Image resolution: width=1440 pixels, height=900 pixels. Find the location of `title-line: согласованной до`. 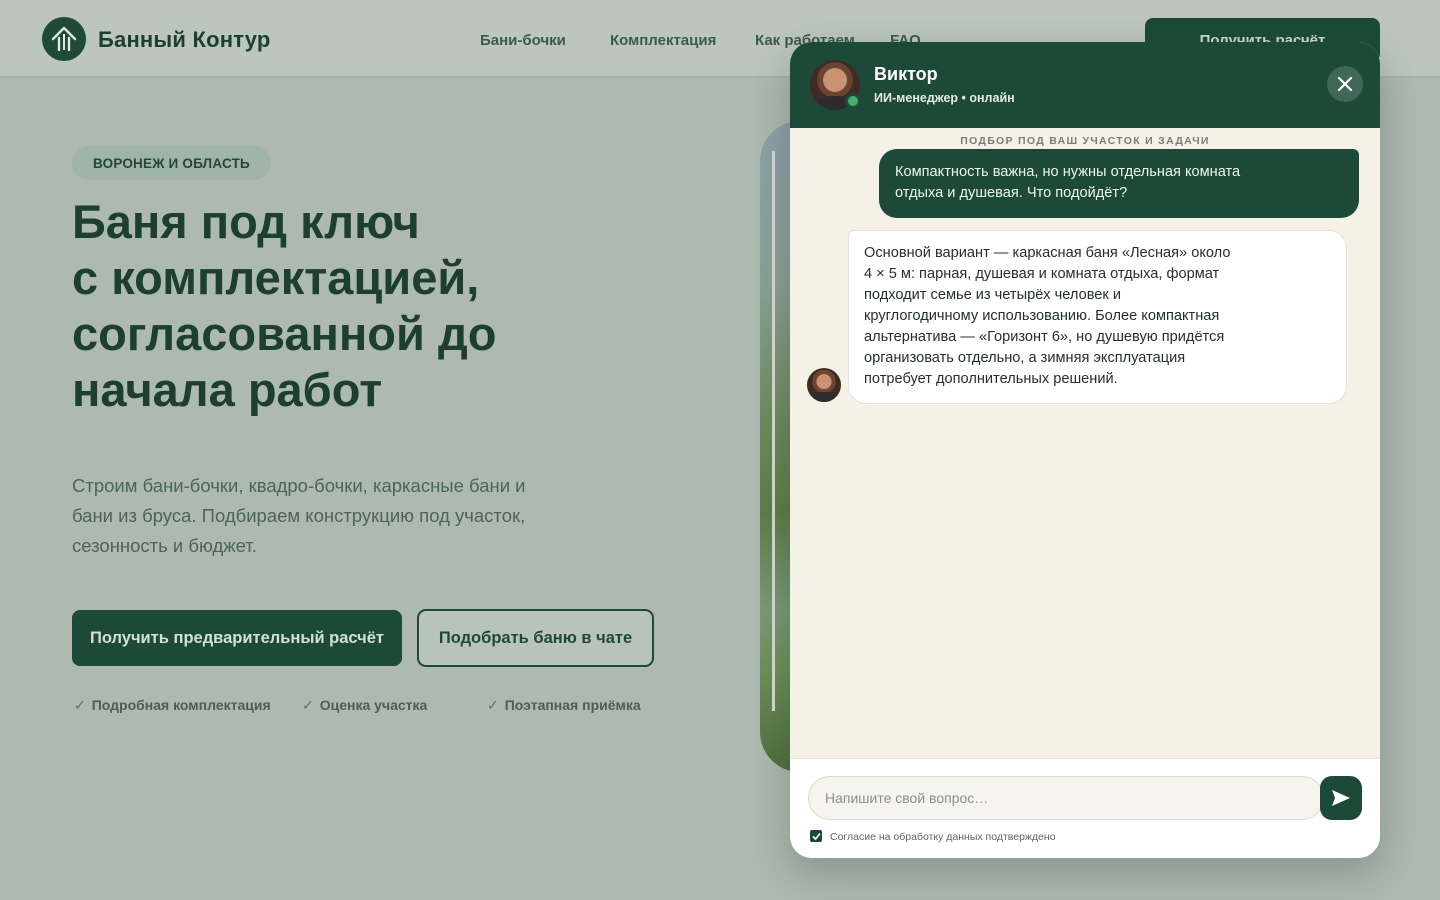

title-line: согласованной до is located at coordinates (284, 333).